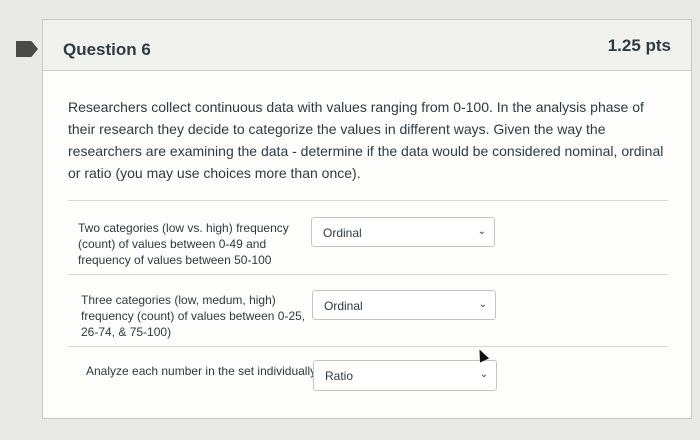  I want to click on question-points: 1.25 pts, so click(639, 45).